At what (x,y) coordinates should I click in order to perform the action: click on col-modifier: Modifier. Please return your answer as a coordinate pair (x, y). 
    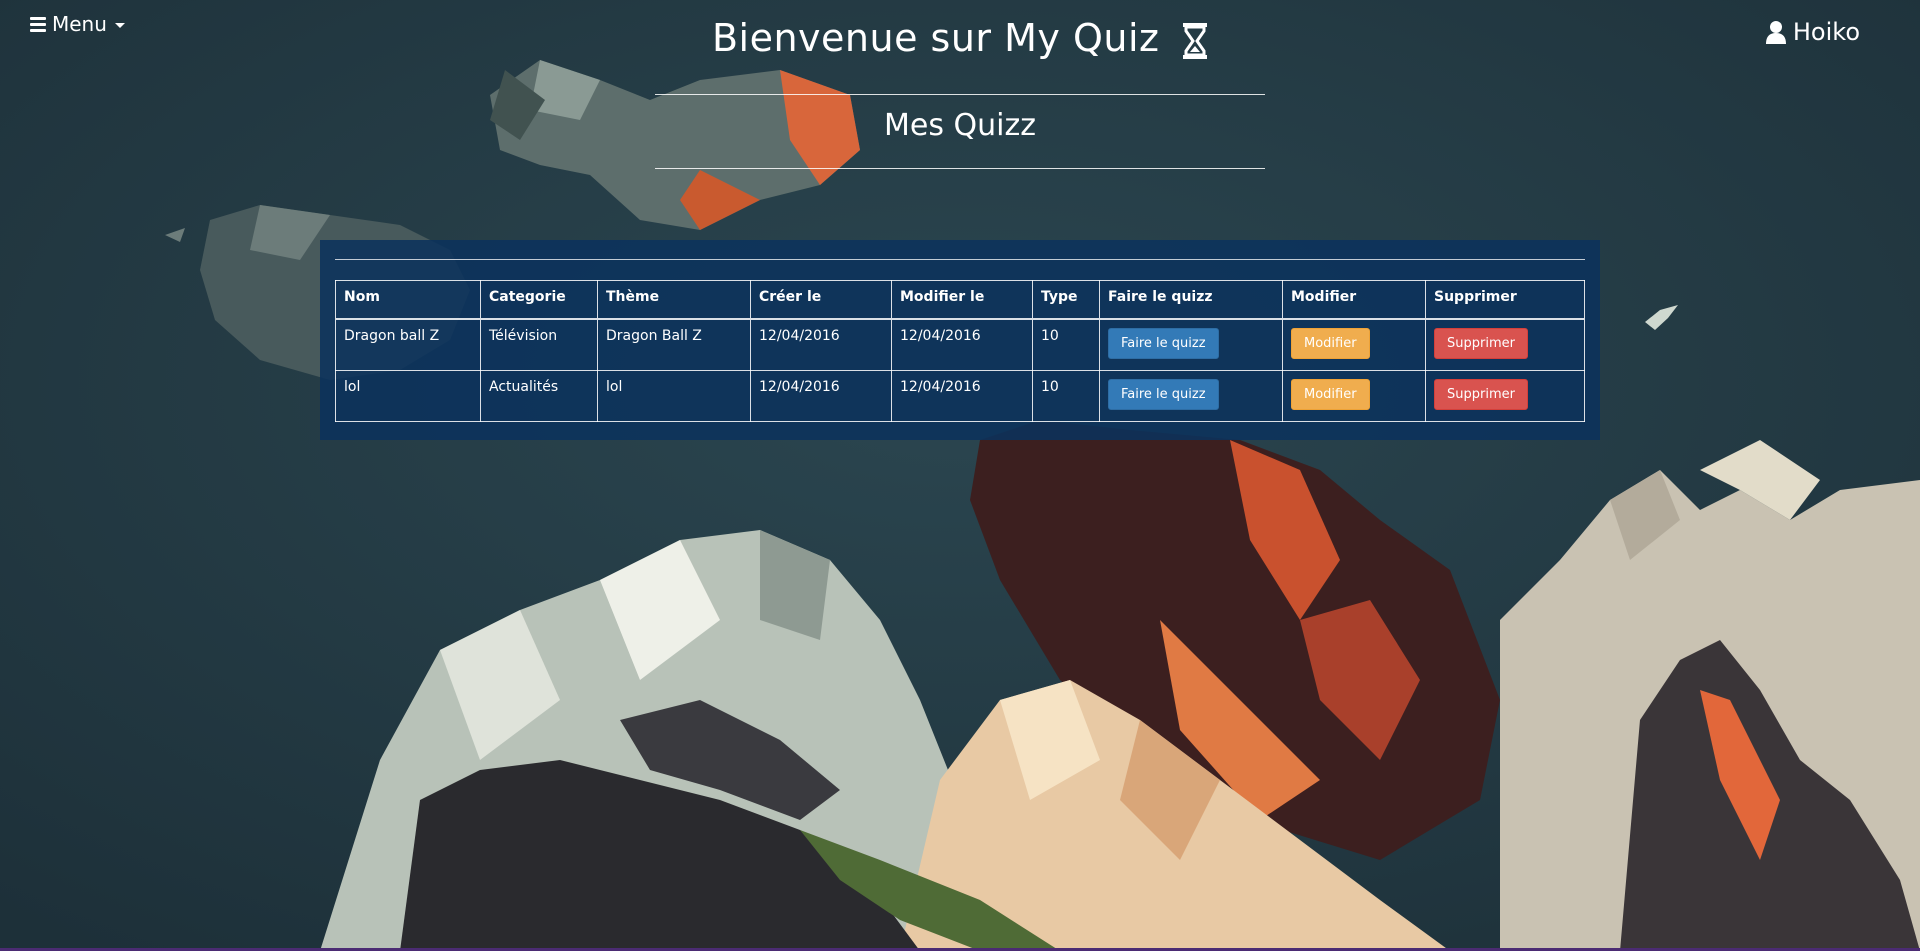
    Looking at the image, I should click on (1354, 300).